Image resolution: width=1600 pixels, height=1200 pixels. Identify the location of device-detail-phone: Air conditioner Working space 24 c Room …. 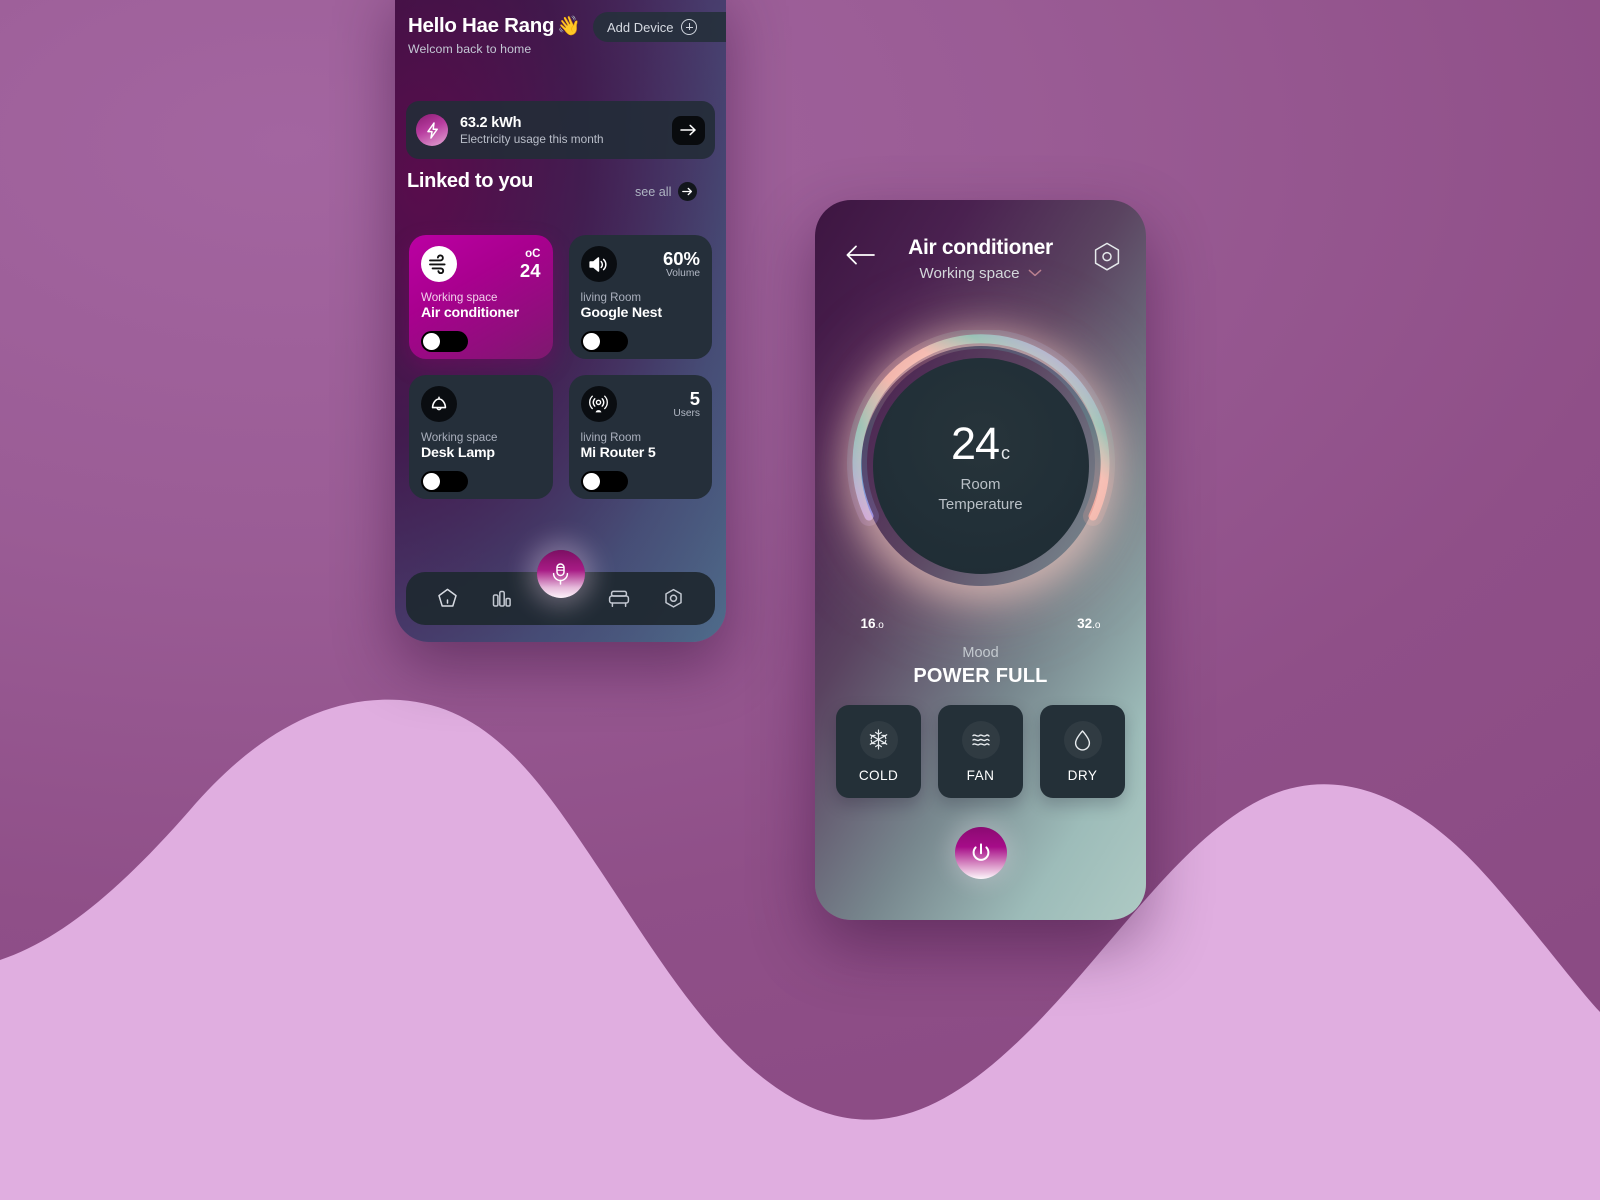
(980, 560).